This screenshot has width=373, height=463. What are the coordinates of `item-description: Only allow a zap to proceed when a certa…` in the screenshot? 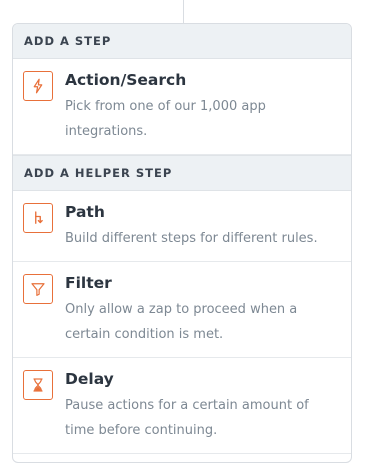 It's located at (181, 322).